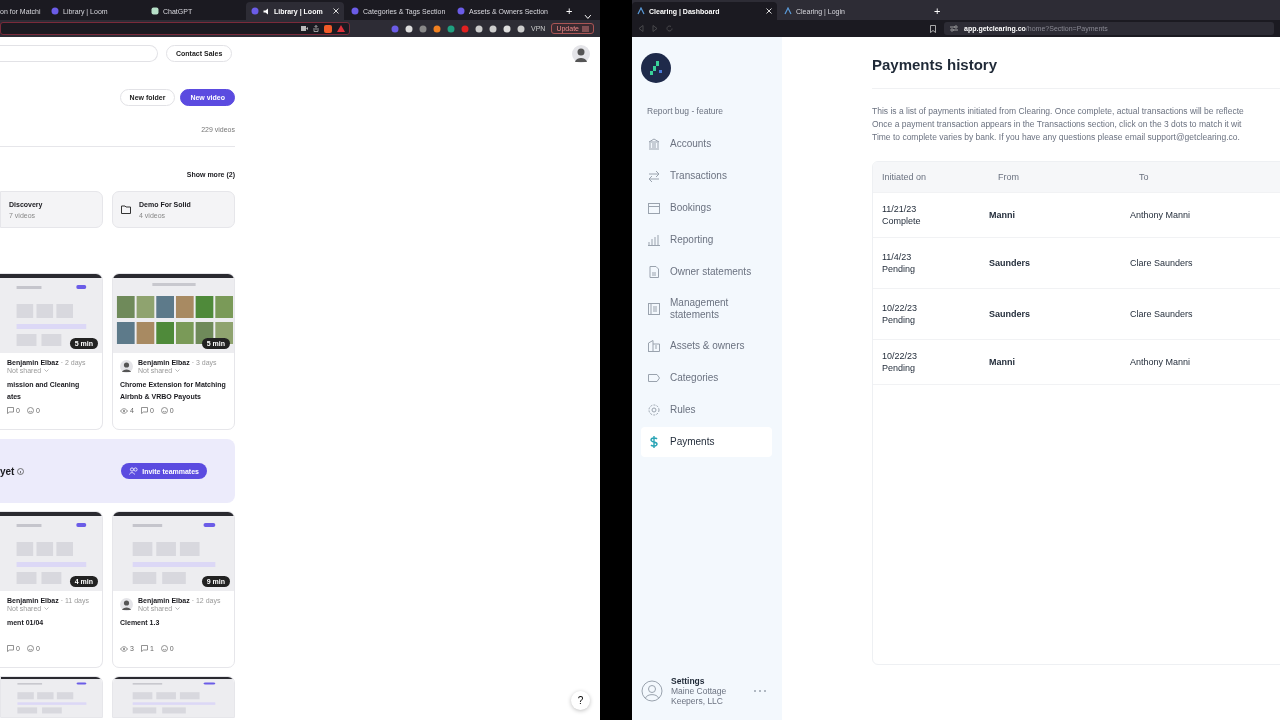 The image size is (1280, 720). What do you see at coordinates (933, 28) in the screenshot?
I see `bookmark-icon` at bounding box center [933, 28].